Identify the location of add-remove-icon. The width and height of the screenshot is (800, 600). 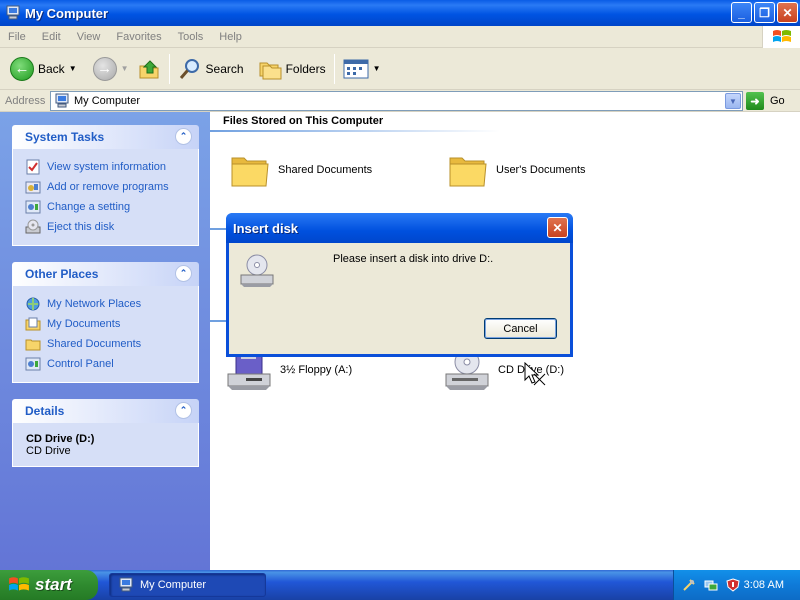
(33, 187).